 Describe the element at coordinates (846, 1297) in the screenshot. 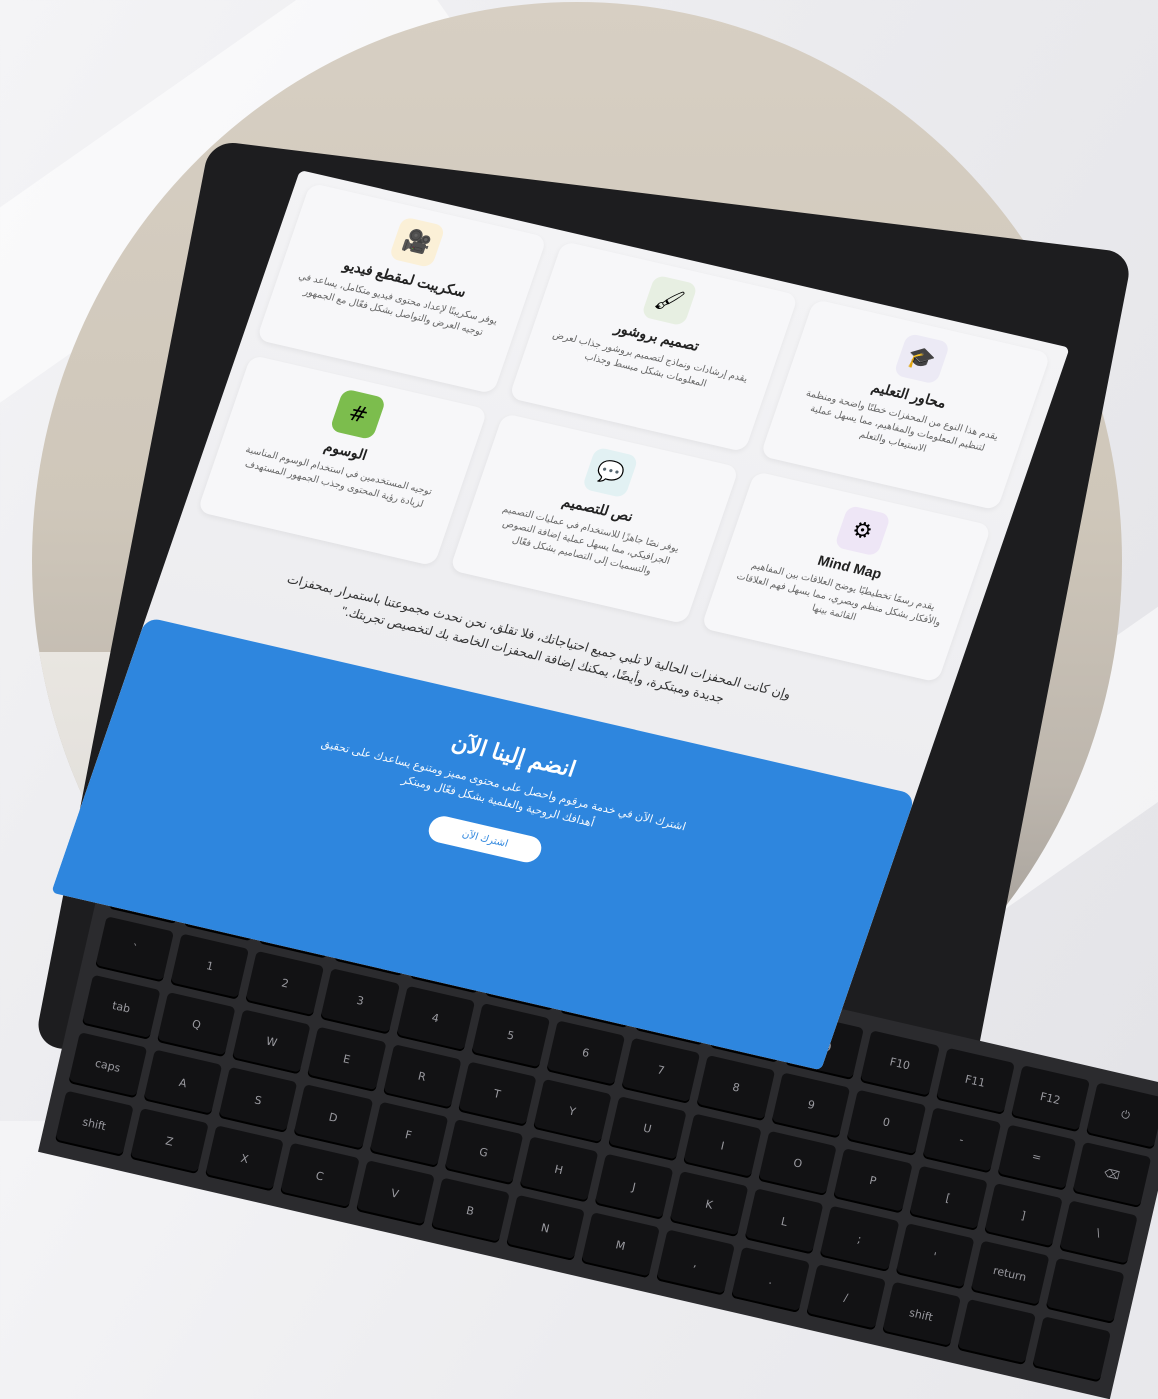

I see `keyboard-key: /` at that location.